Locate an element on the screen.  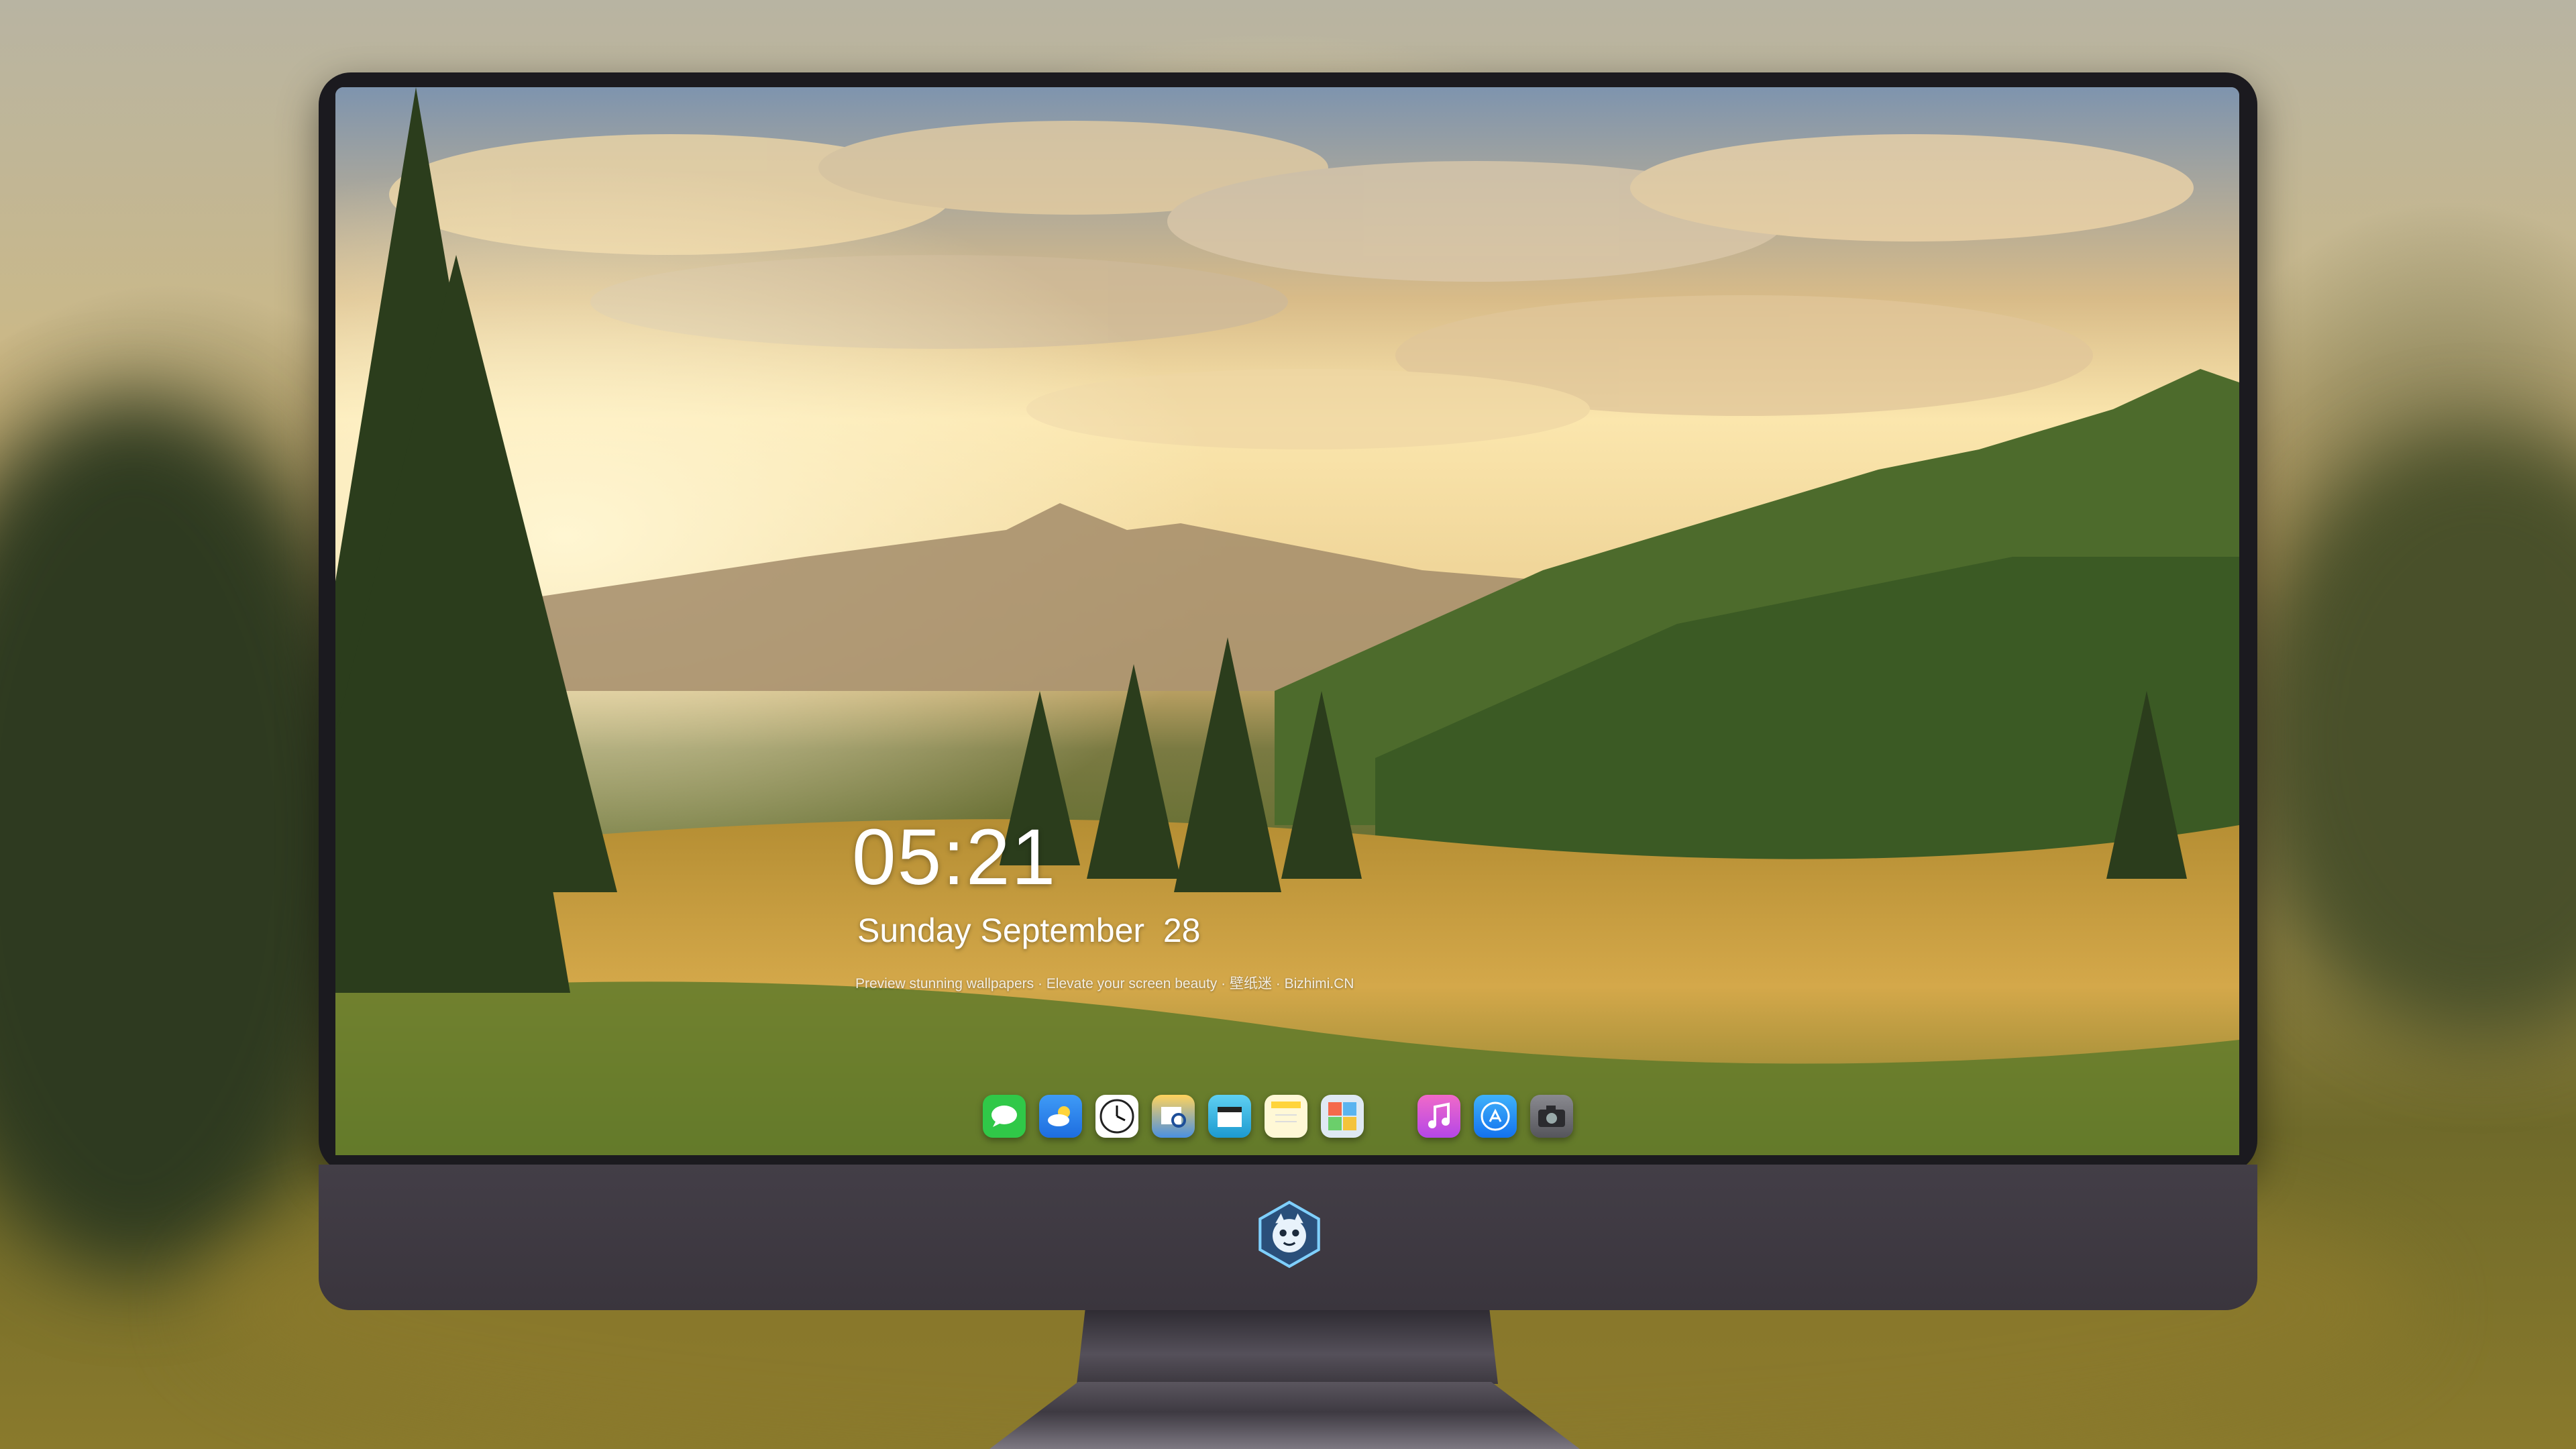
background-tree-blur is located at coordinates (184, 838).